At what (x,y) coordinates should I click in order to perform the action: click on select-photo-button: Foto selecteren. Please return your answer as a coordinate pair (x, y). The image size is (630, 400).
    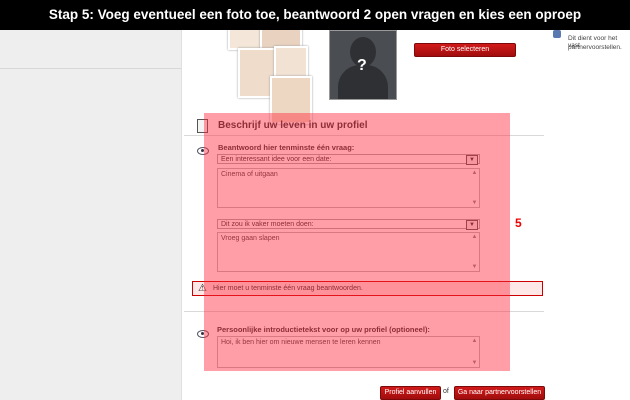
    Looking at the image, I should click on (465, 50).